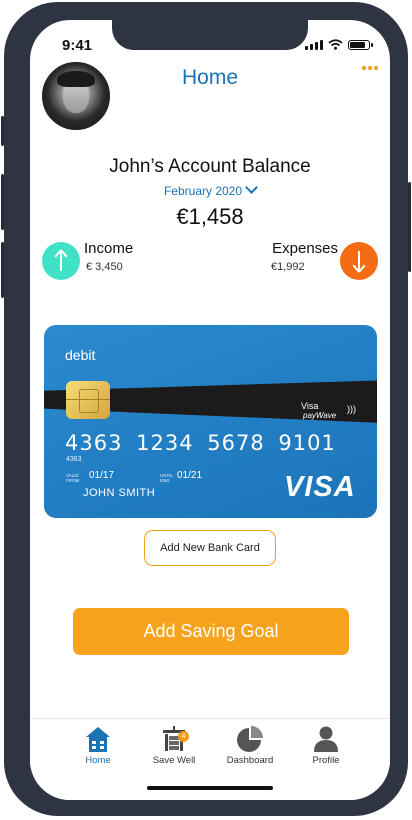  Describe the element at coordinates (166, 478) in the screenshot. I see `valid-until-label: UNTIL END` at that location.